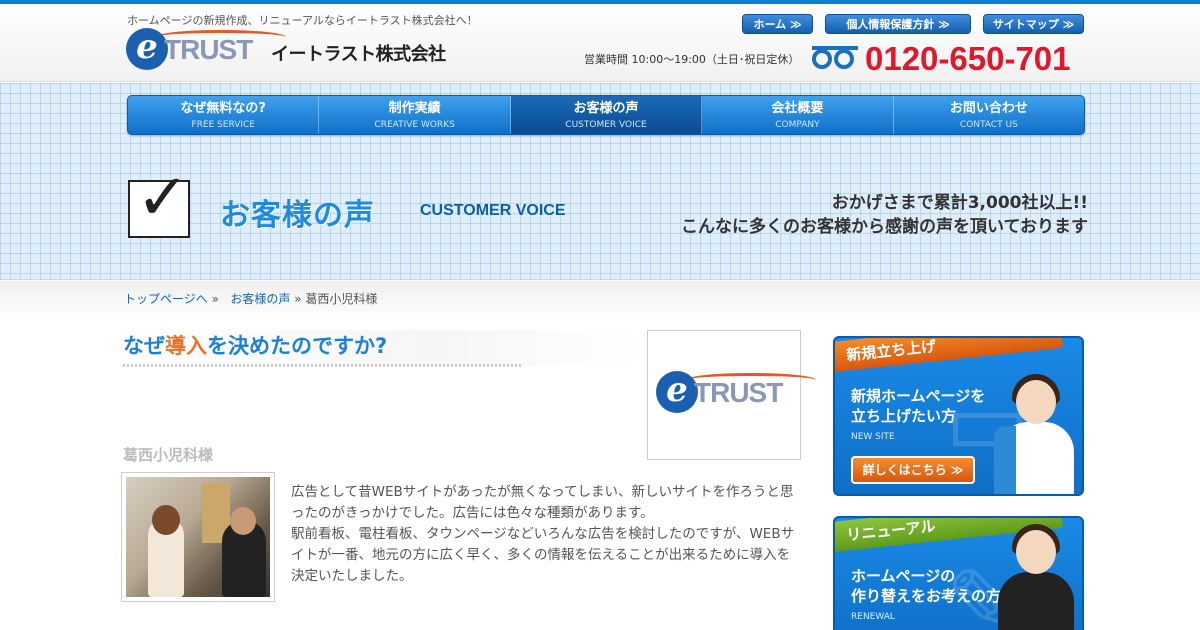  I want to click on client-photo, so click(198, 537).